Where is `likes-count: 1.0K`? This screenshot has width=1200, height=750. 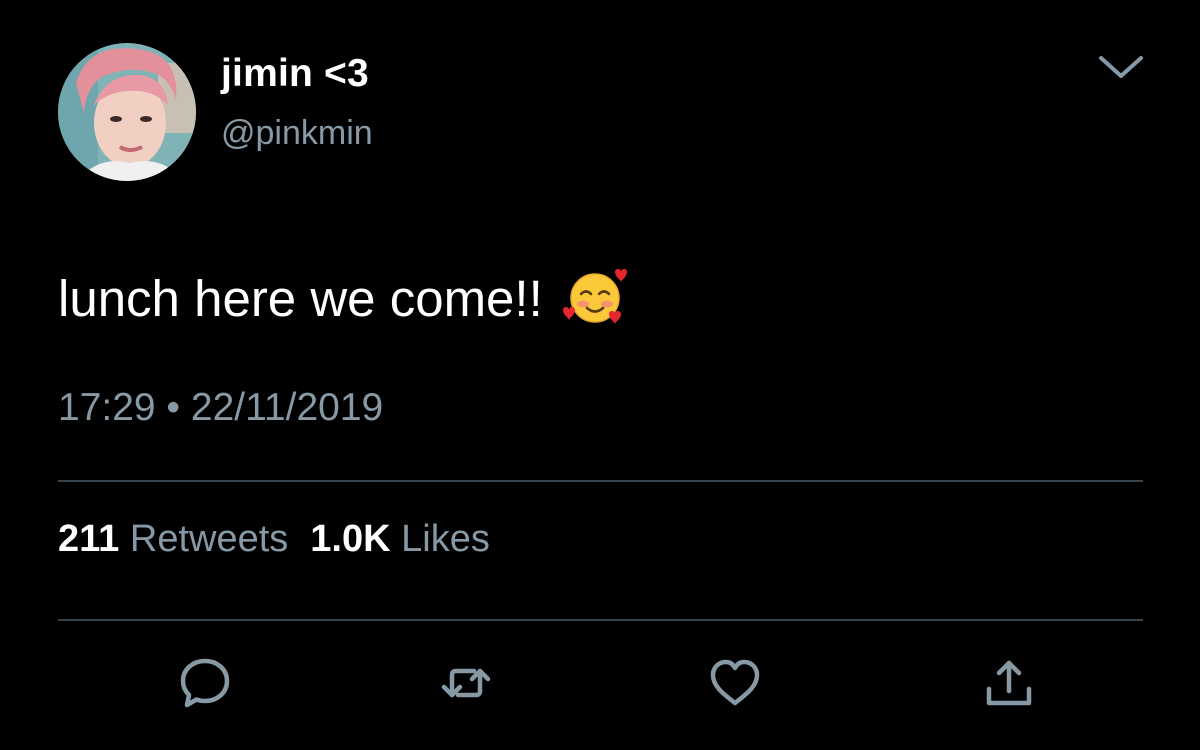 likes-count: 1.0K is located at coordinates (350, 539).